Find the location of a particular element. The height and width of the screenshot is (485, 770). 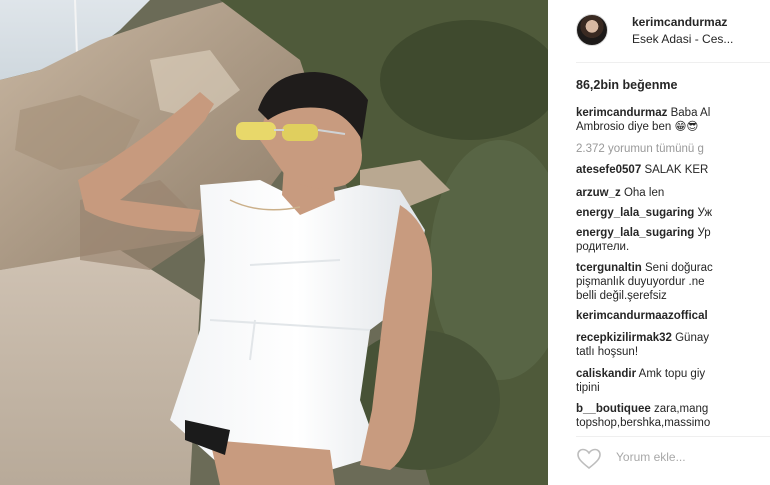

comment-username: kerimcandurmaazoffical is located at coordinates (642, 316).